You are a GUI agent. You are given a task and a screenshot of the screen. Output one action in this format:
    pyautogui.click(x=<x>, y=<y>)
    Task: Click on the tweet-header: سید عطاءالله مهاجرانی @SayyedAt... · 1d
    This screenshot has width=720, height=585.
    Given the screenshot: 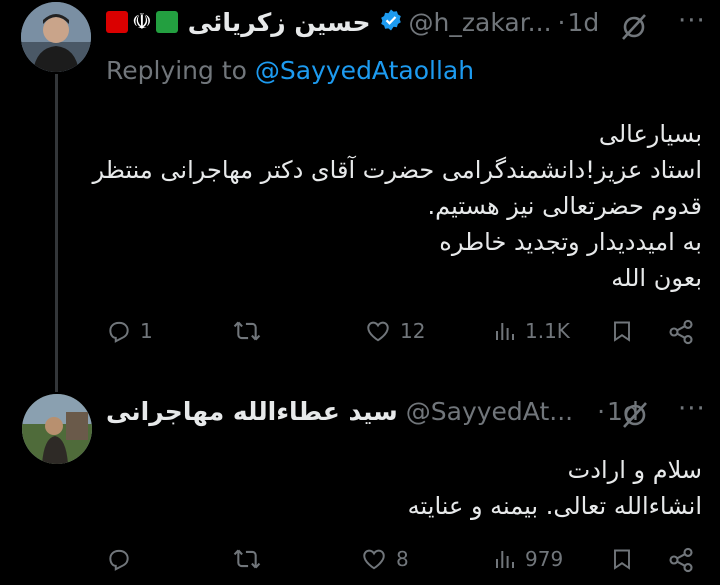 What is the action you would take?
    pyautogui.click(x=372, y=411)
    